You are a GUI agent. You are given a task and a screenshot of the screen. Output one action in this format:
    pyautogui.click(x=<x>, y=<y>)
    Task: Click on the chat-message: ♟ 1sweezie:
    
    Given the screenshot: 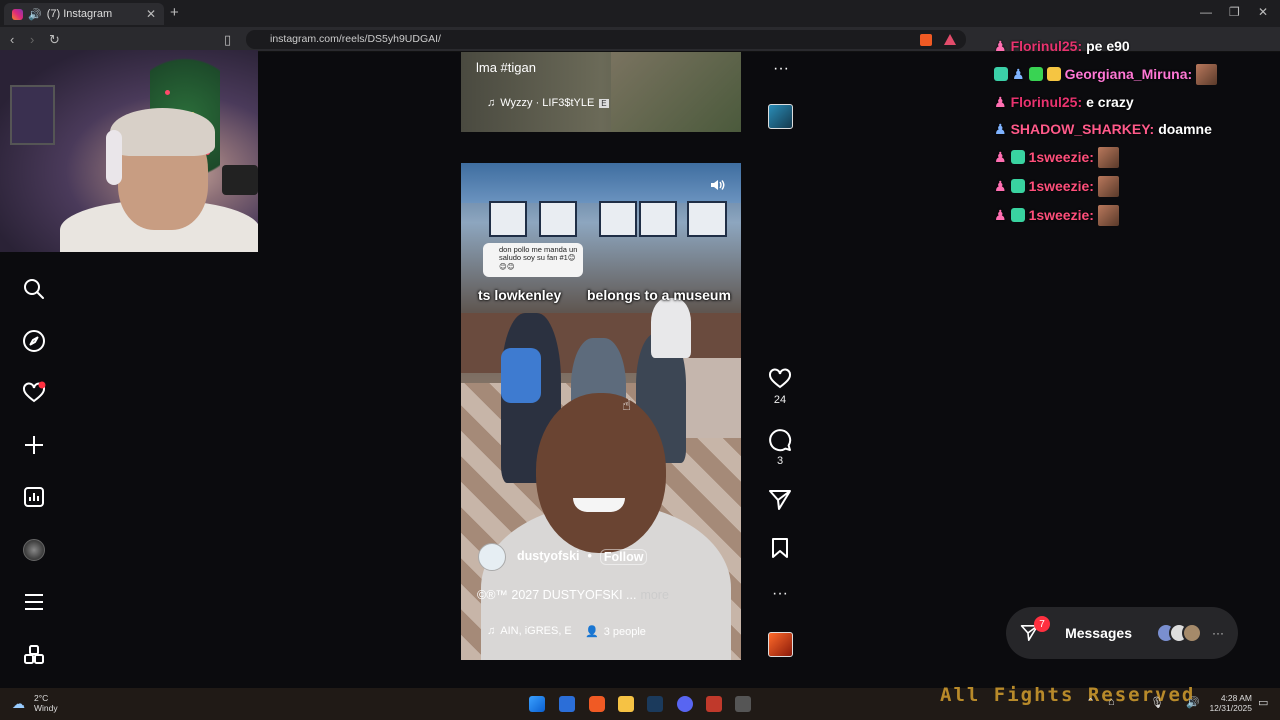 What is the action you would take?
    pyautogui.click(x=1056, y=157)
    